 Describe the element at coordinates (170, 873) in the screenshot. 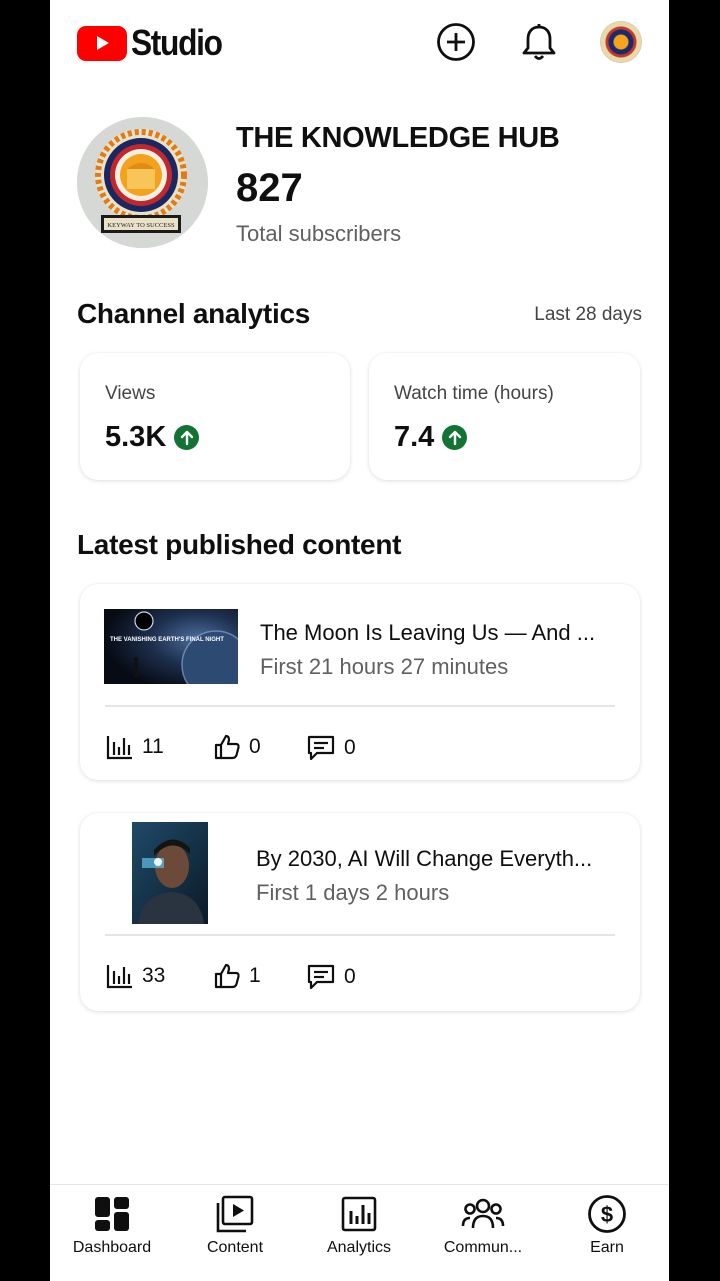

I see `video-thumbnail` at that location.